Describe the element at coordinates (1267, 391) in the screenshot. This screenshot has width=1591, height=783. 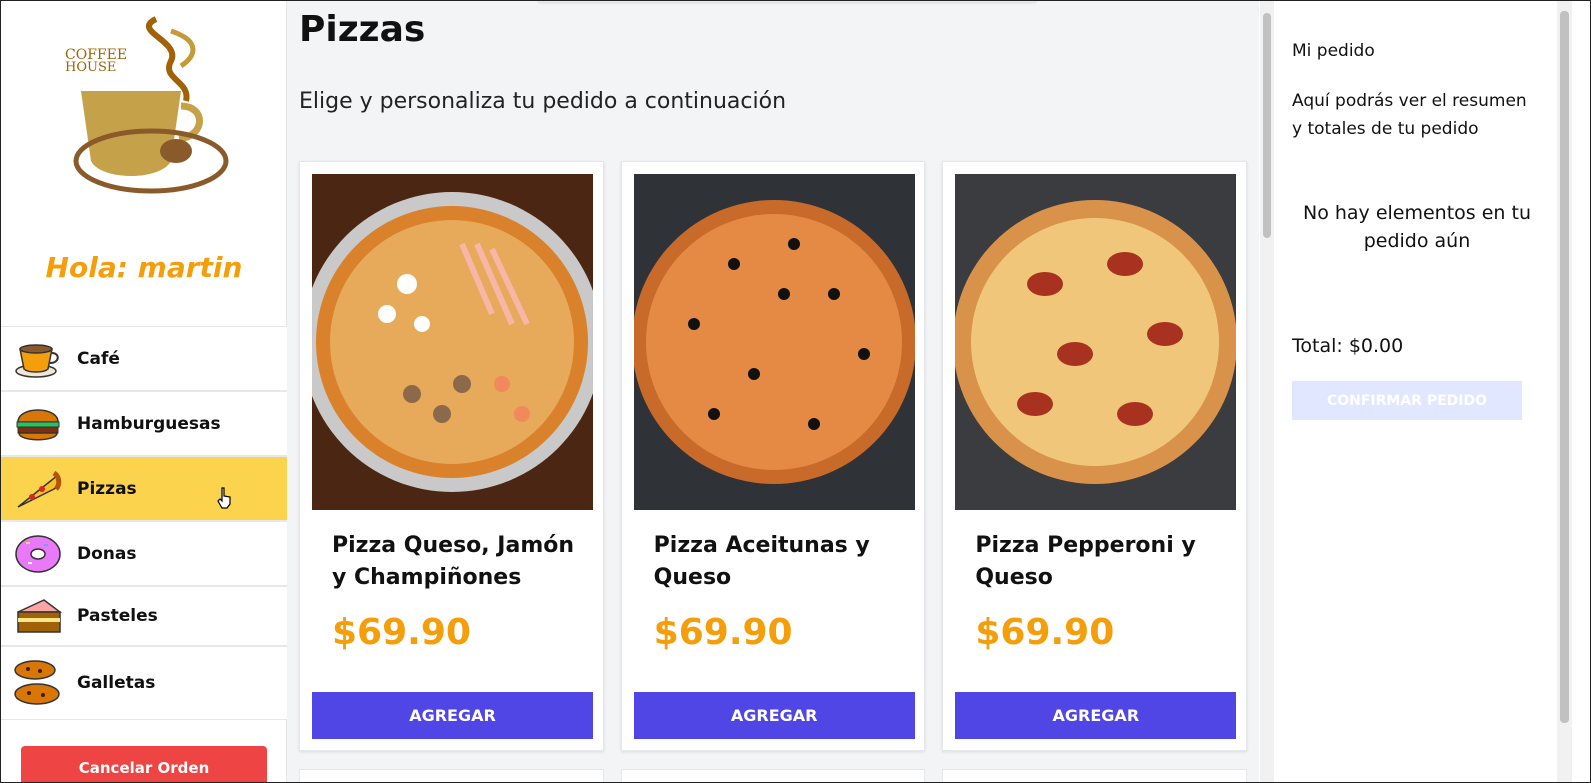
I see `main-scrollbar` at that location.